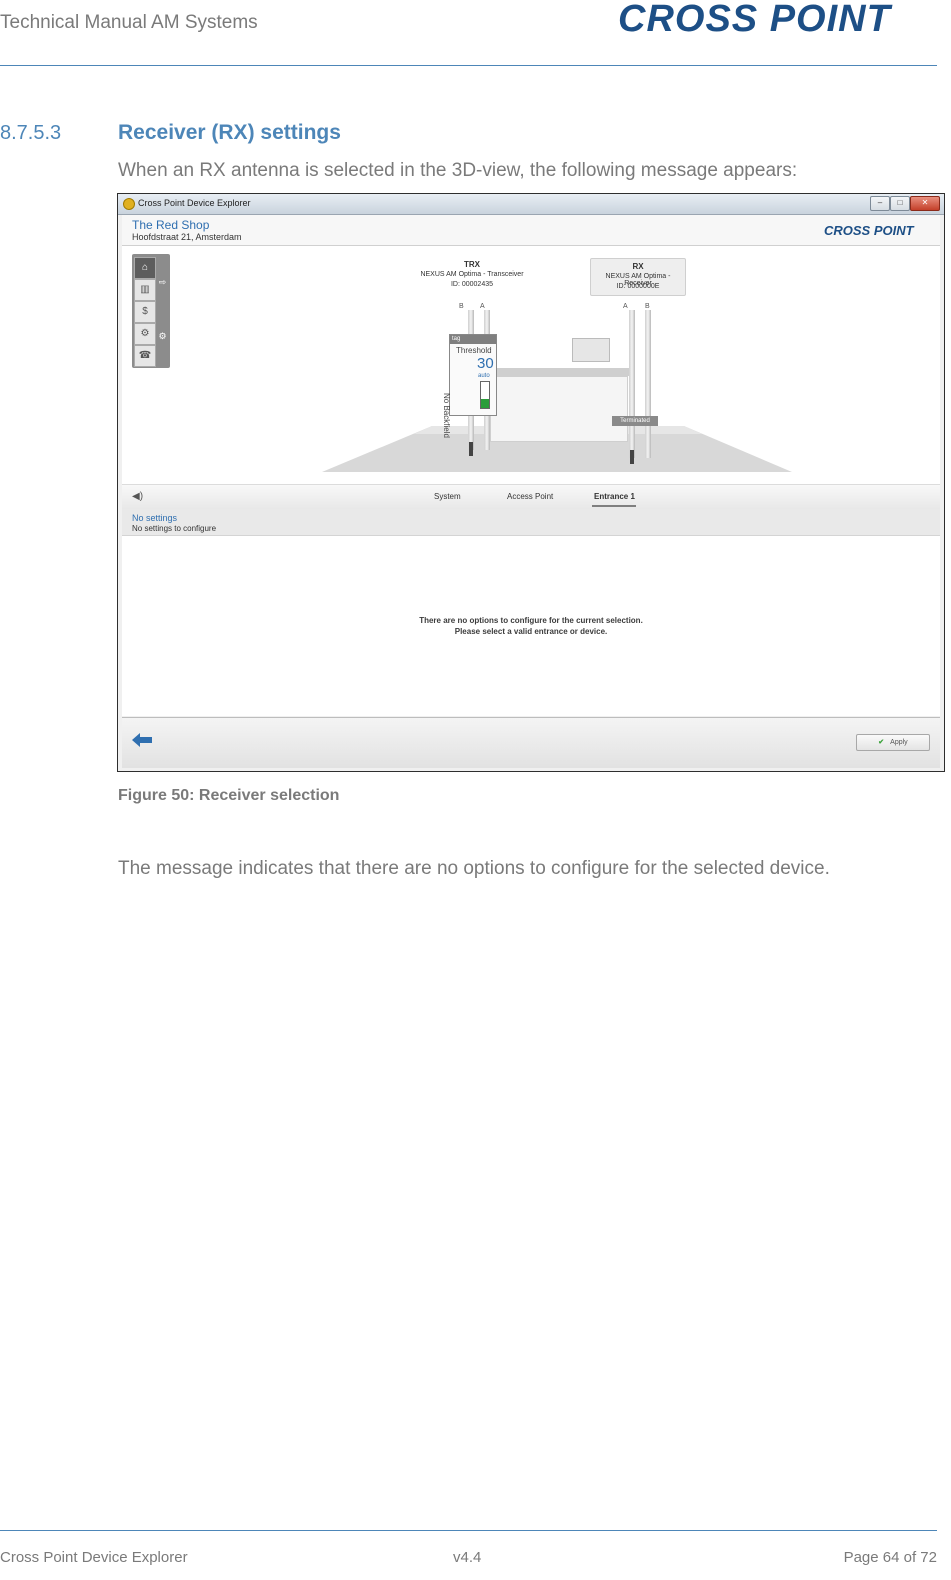 Image resolution: width=951 pixels, height=1580 pixels. I want to click on settings-title: No settings, so click(155, 518).